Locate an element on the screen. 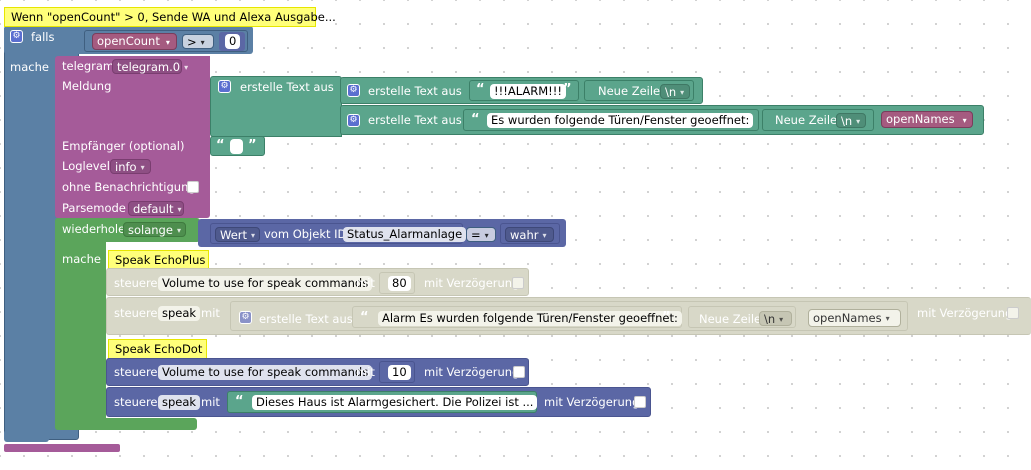  condition-operator-dropdown: = ▾ is located at coordinates (481, 234).